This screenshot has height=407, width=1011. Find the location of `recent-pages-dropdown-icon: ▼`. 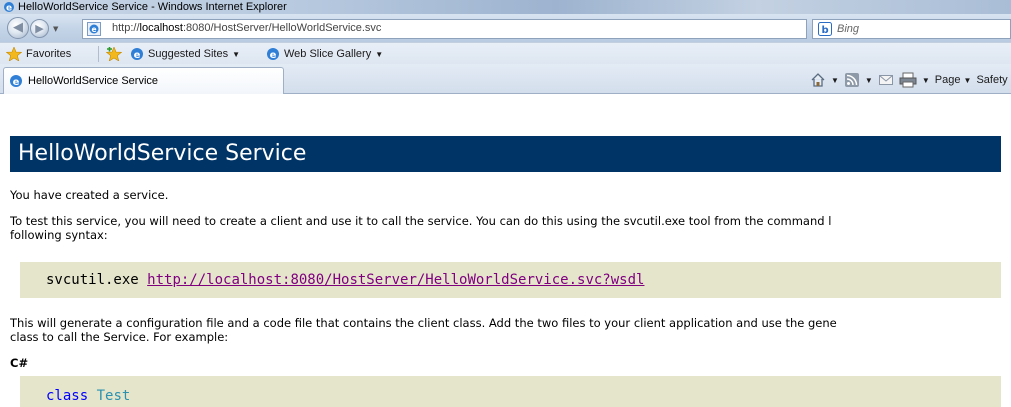

recent-pages-dropdown-icon: ▼ is located at coordinates (55, 29).